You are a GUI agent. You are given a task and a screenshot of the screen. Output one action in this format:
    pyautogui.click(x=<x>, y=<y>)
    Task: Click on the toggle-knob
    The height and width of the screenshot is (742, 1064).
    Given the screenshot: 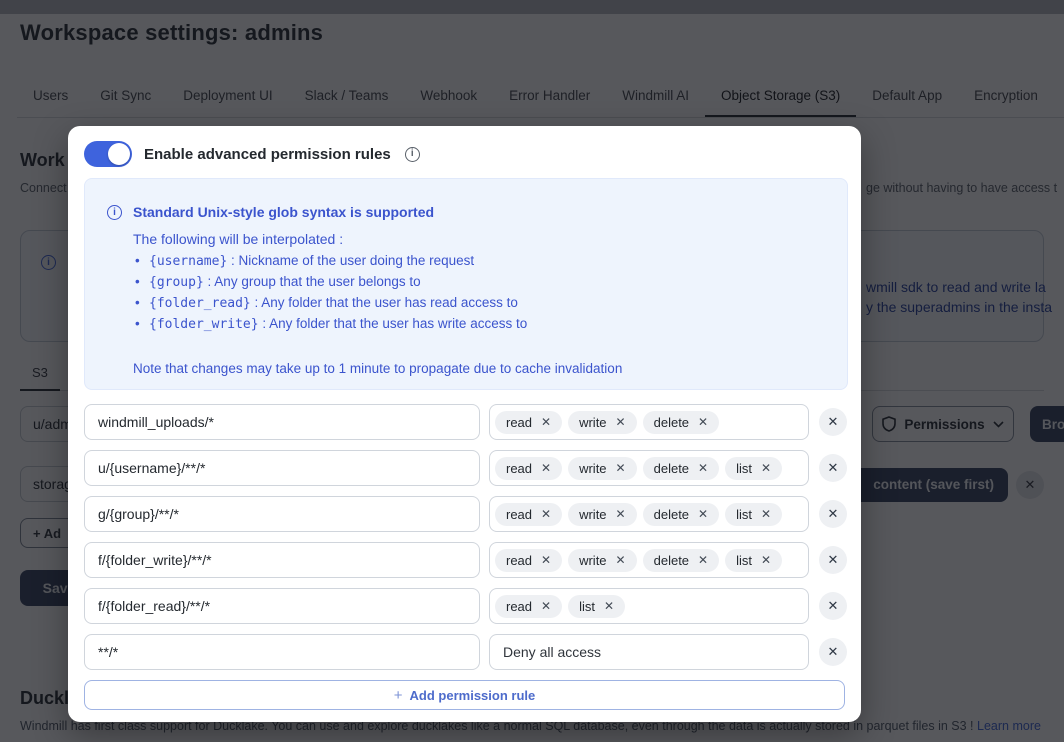 What is the action you would take?
    pyautogui.click(x=119, y=154)
    